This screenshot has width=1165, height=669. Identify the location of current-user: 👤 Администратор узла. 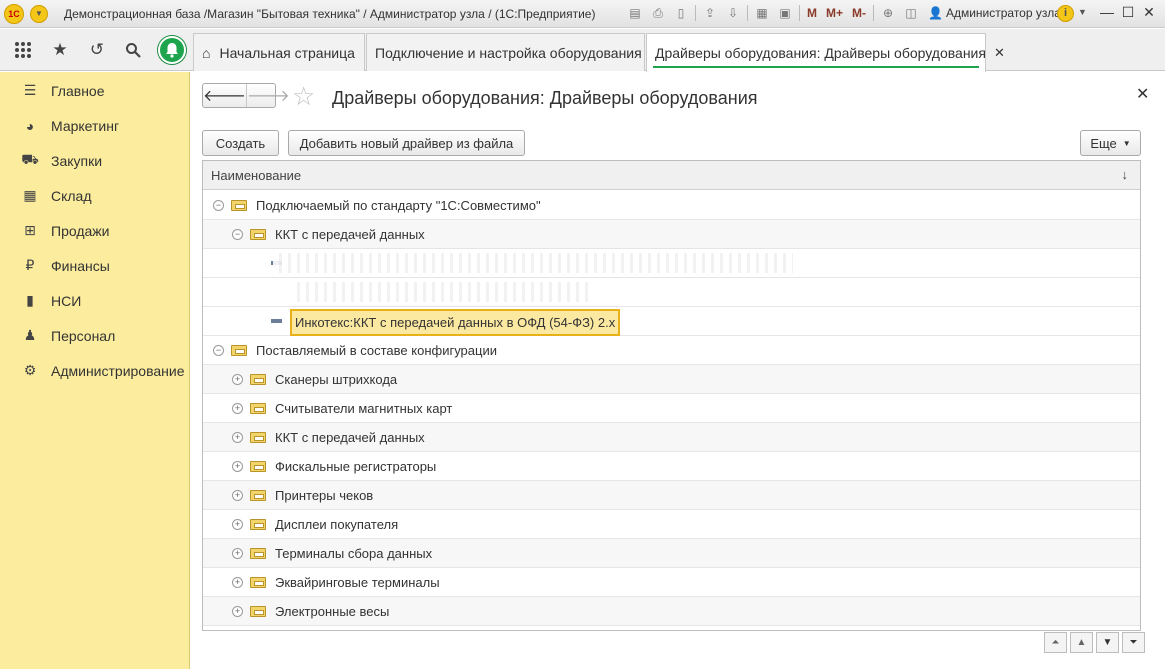
(994, 13).